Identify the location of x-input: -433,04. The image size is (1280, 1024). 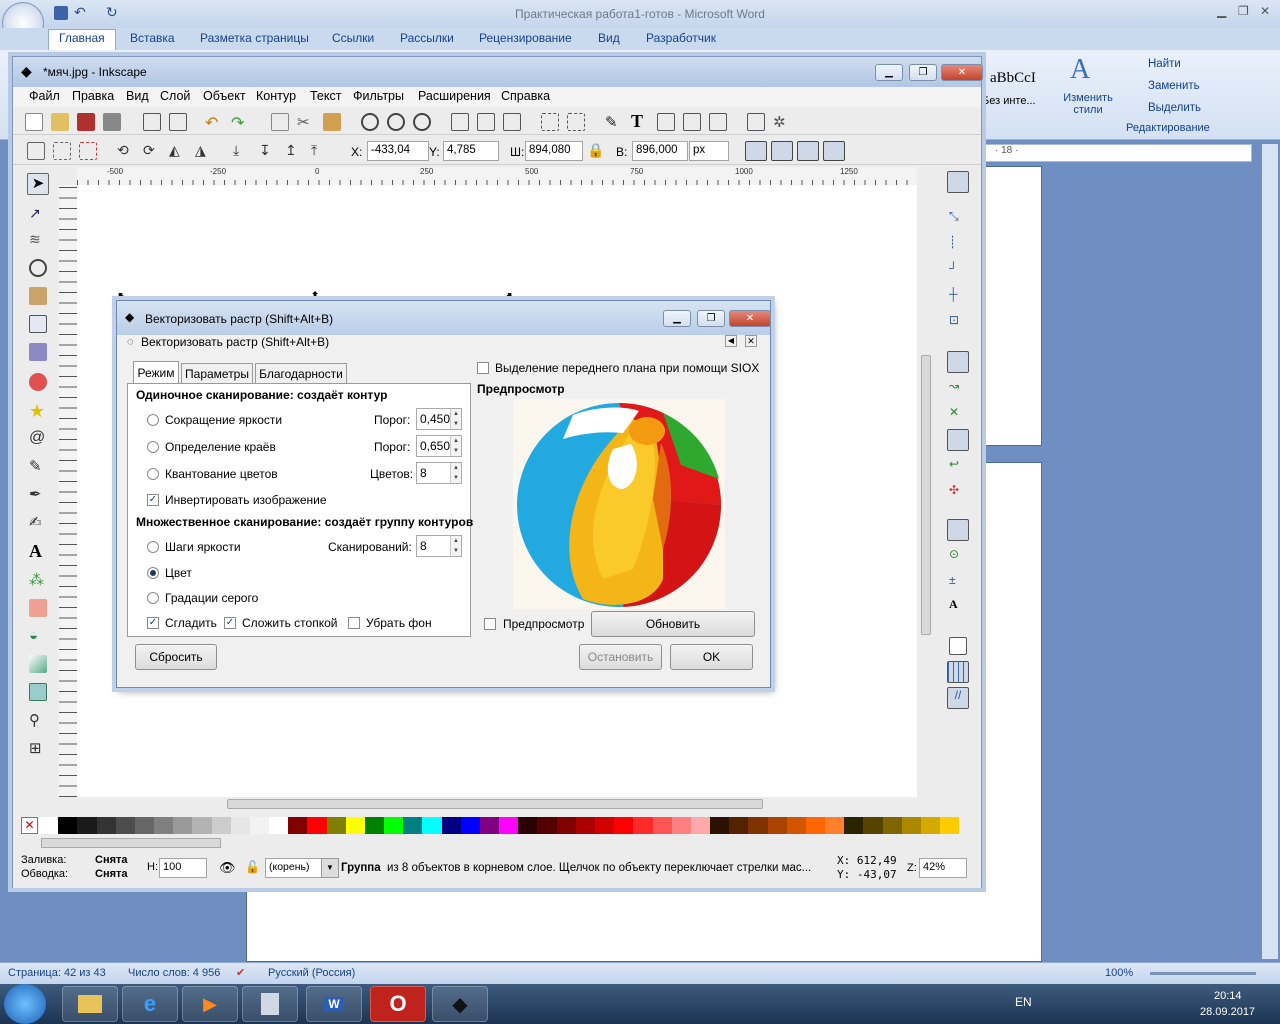
(398, 151).